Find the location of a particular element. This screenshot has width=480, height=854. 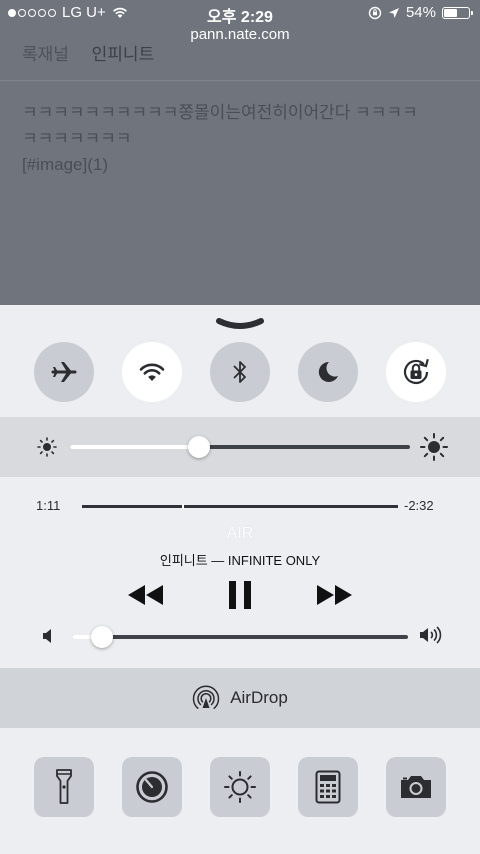

wifi-toggle is located at coordinates (152, 372).